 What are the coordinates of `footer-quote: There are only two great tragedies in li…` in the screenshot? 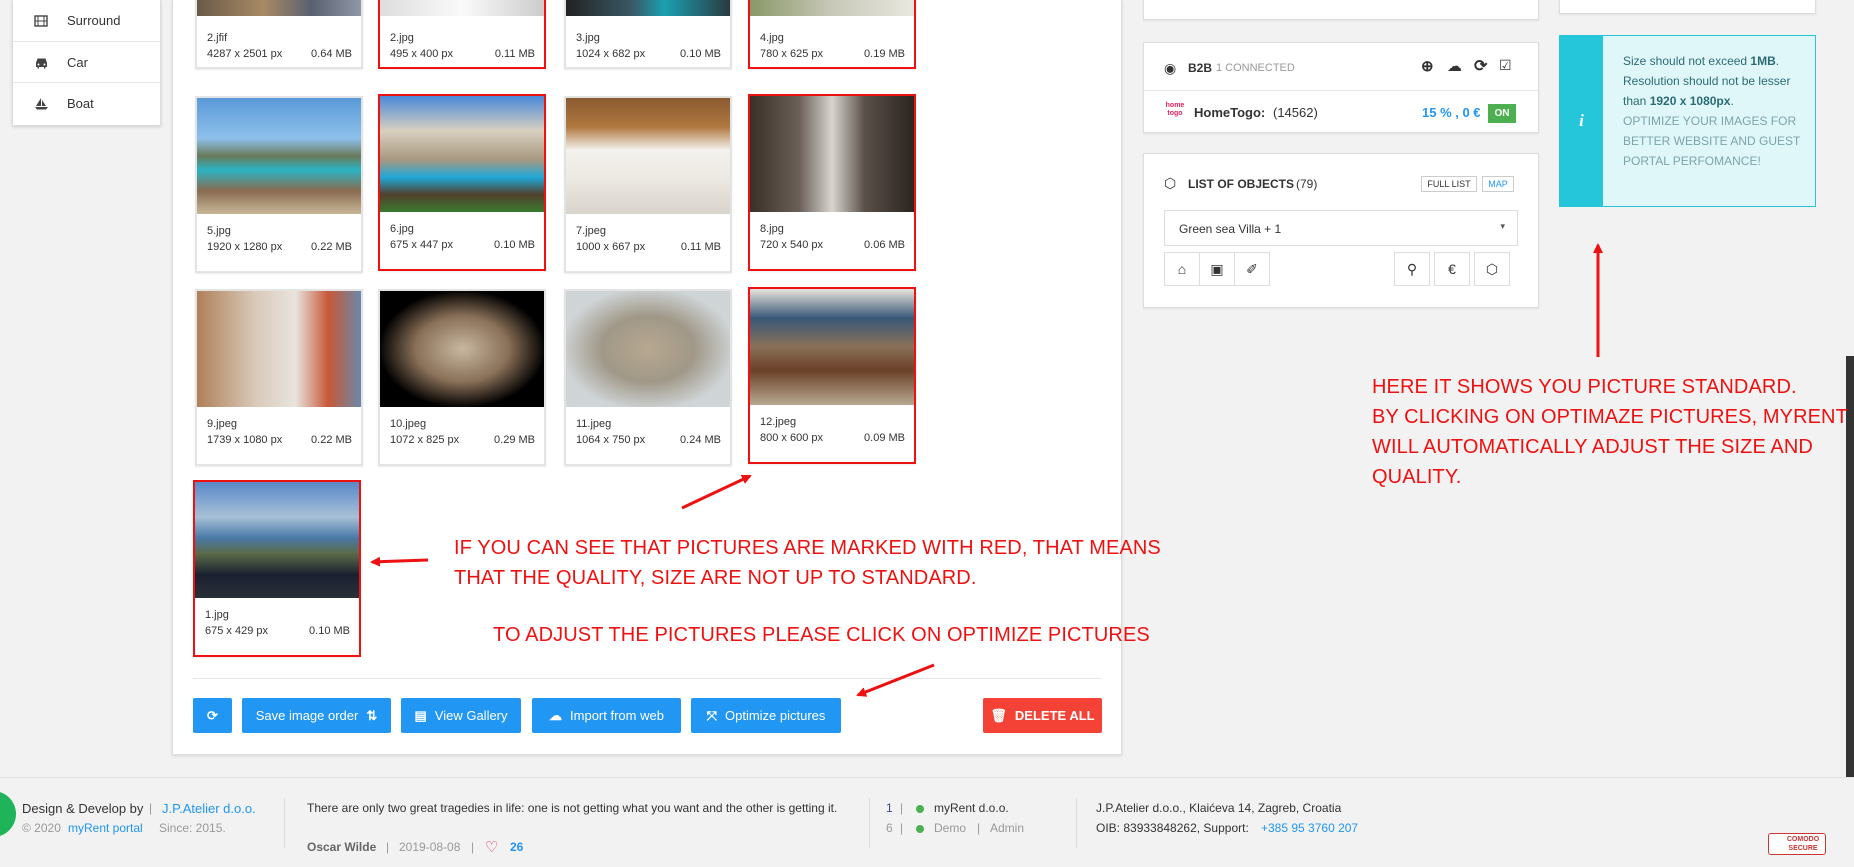 It's located at (572, 808).